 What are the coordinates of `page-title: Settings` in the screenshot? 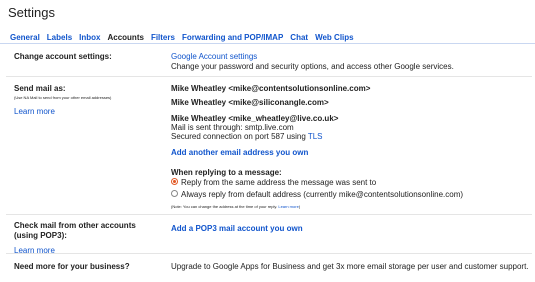 It's located at (31, 12).